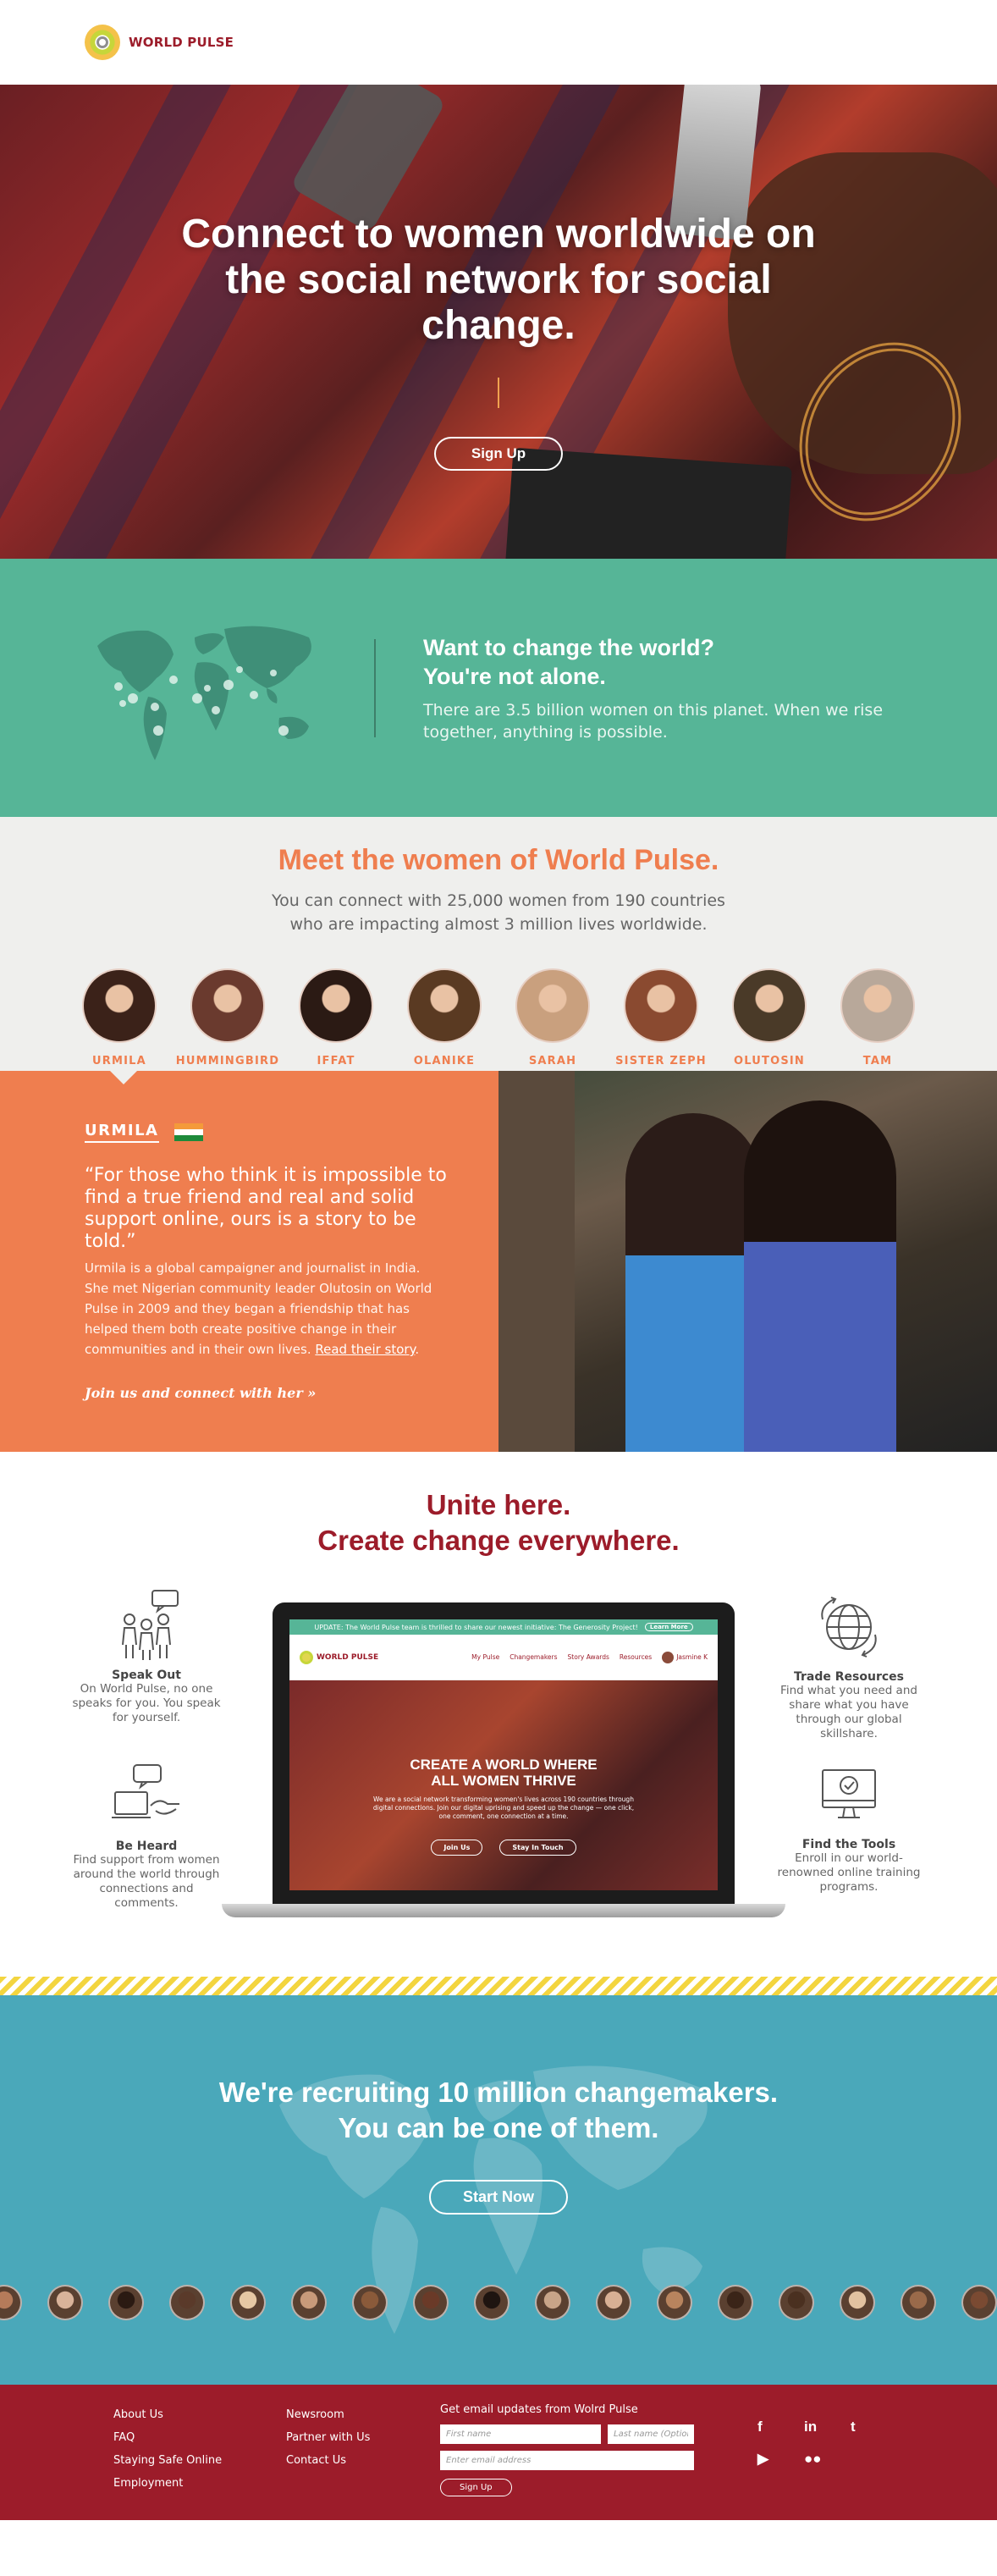 This screenshot has width=997, height=2576. Describe the element at coordinates (228, 1061) in the screenshot. I see `woman-name: HUMMINGBIRD` at that location.